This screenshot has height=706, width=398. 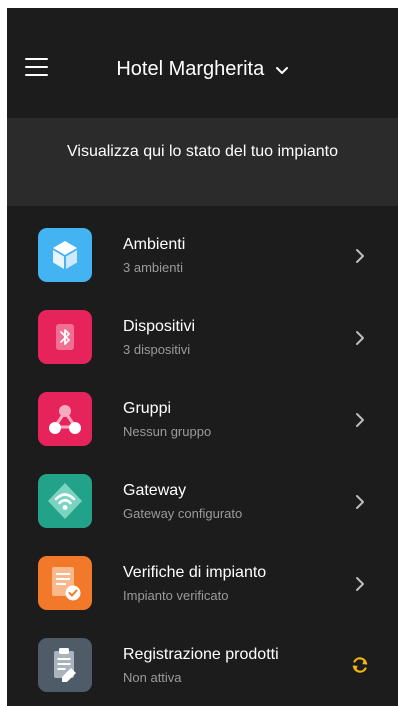 I want to click on item-title: Ambienti, so click(x=154, y=244).